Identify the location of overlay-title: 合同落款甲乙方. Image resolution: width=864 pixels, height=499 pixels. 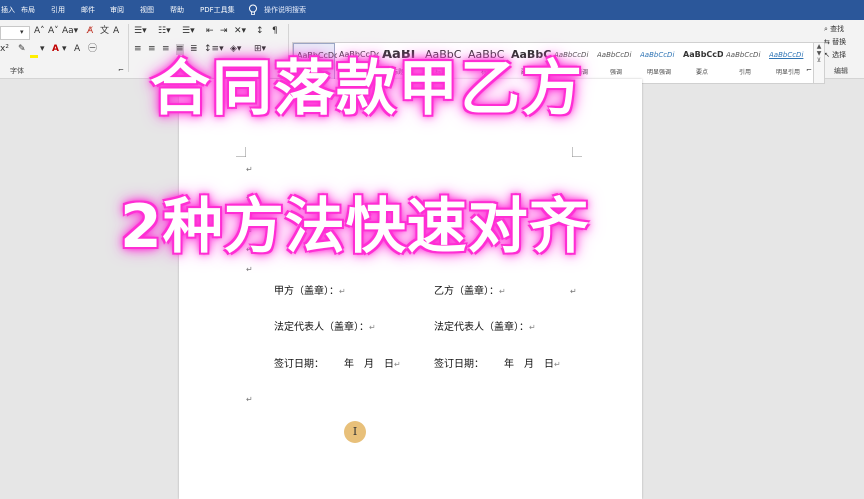
(367, 89).